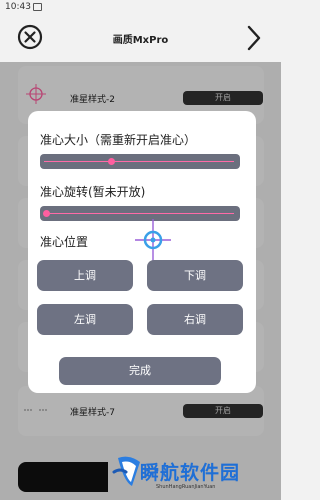 This screenshot has width=320, height=500. What do you see at coordinates (85, 275) in the screenshot?
I see `move-up-button: 上调` at bounding box center [85, 275].